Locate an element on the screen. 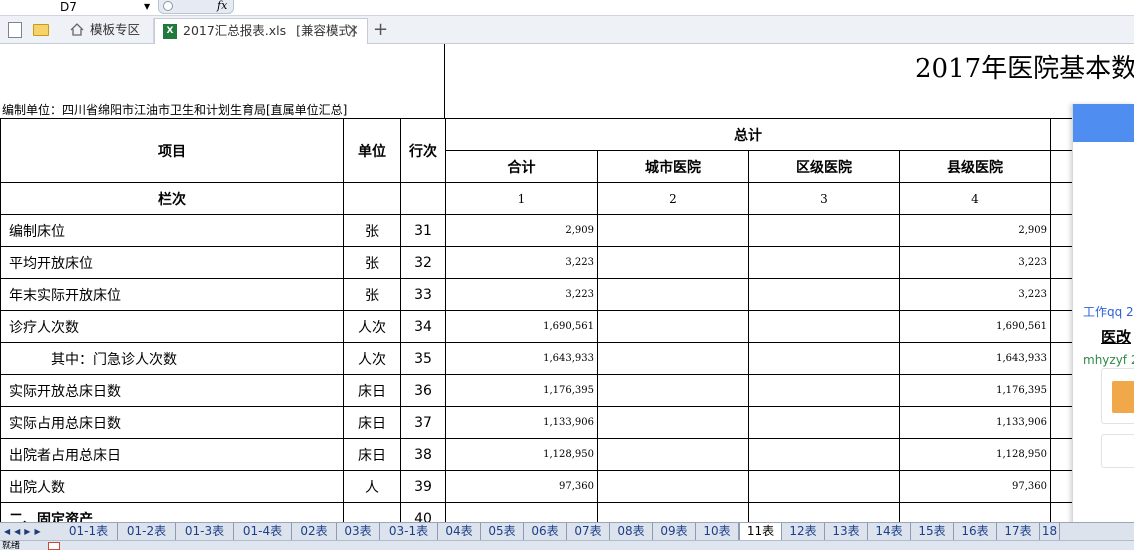  sheet-tab: 16表 is located at coordinates (975, 531).